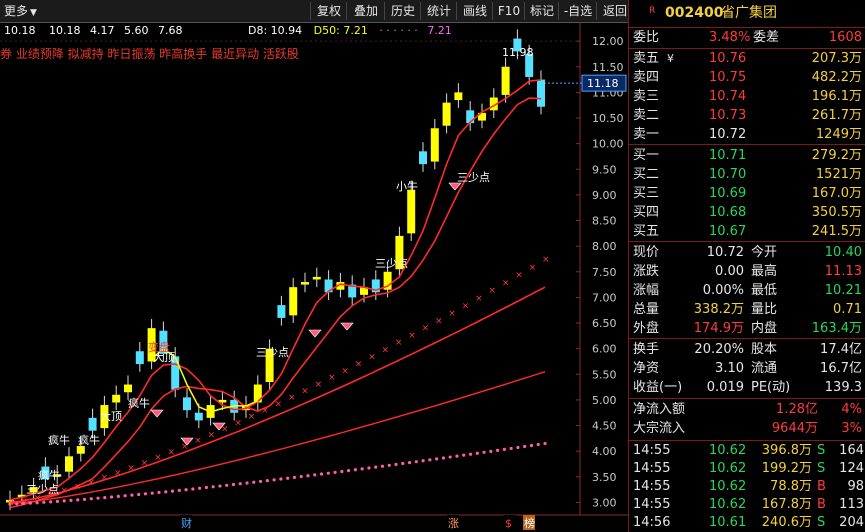 The height and width of the screenshot is (532, 865). I want to click on stat-row-1: 涨跌 0.00 最高 11.13, so click(747, 271).